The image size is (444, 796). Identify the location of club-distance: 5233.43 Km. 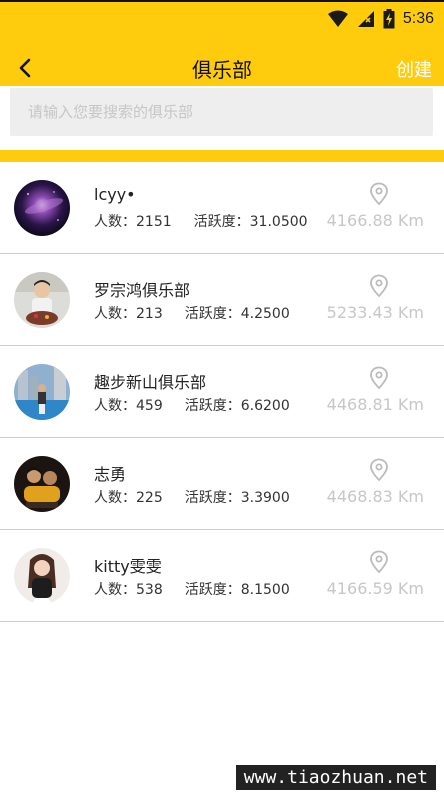
(375, 312).